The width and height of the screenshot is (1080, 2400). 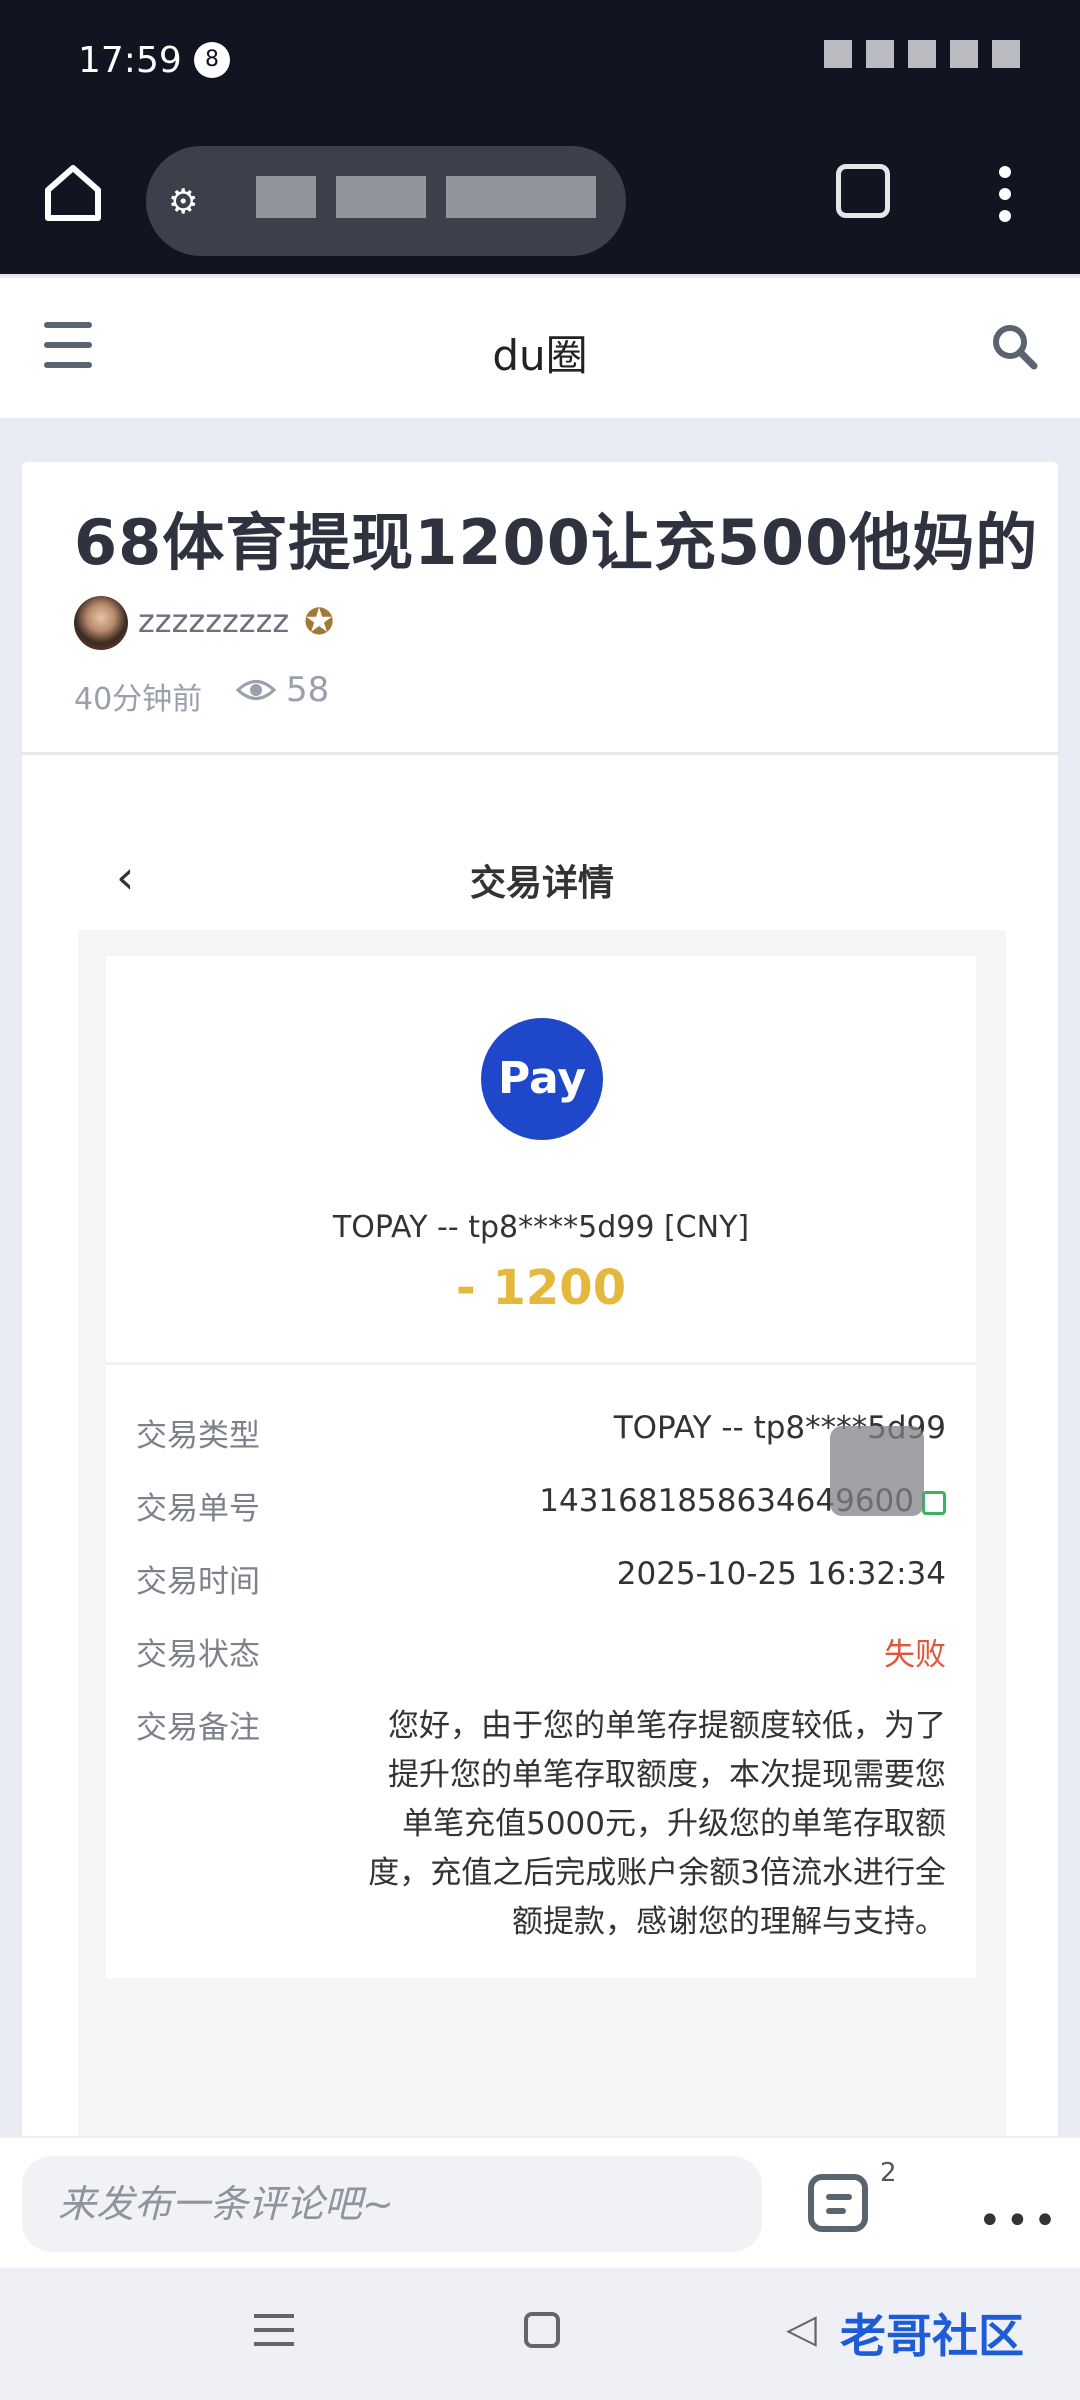 I want to click on status-icons, so click(x=922, y=54).